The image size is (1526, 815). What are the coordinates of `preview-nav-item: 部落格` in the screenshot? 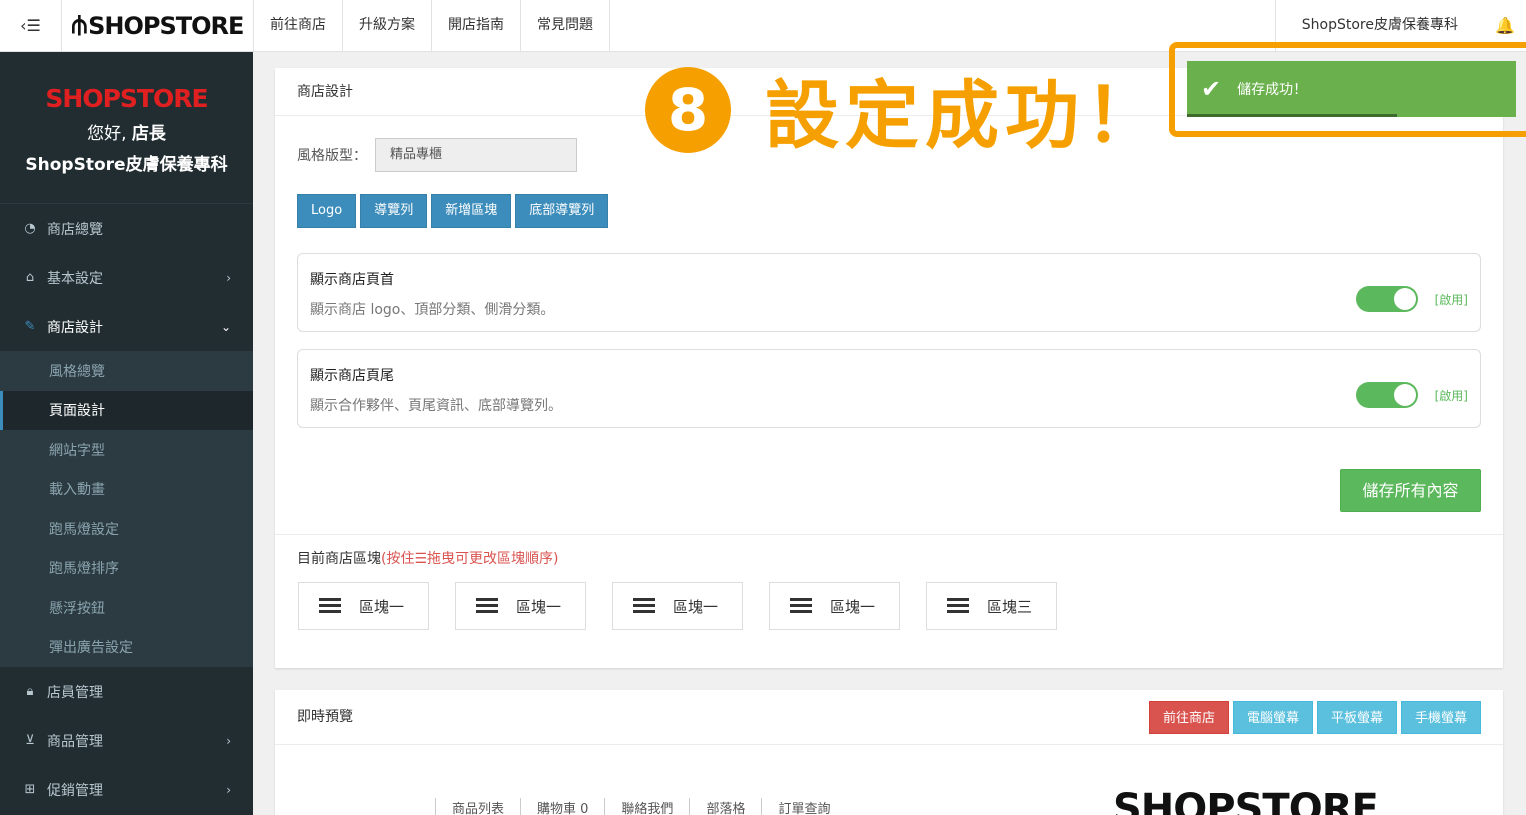 It's located at (725, 806).